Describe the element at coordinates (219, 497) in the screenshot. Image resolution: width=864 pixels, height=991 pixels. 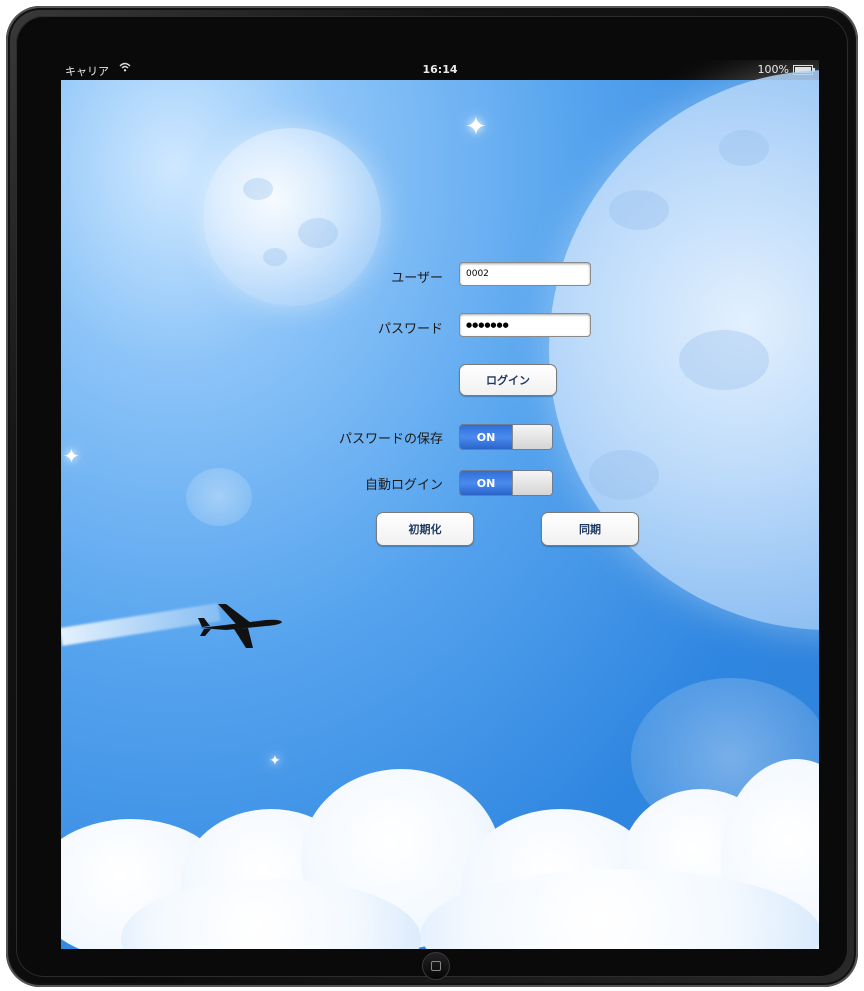
I see `light-orb` at that location.